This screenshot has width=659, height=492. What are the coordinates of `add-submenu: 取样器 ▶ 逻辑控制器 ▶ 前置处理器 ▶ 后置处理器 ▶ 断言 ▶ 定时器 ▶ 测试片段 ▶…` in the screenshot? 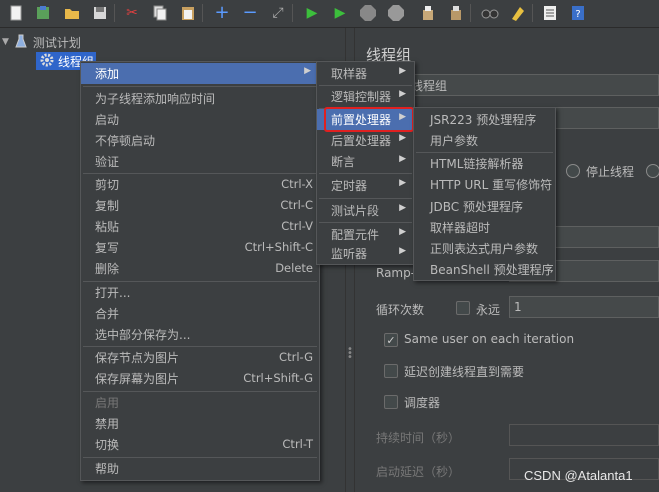 It's located at (365, 163).